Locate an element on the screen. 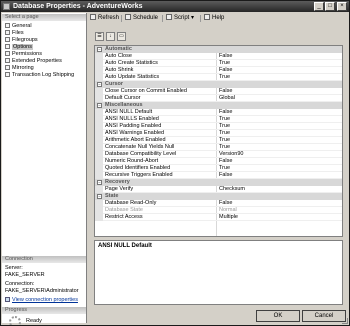 The image size is (350, 326). sidebar-item-label: Extended Properties is located at coordinates (37, 61).